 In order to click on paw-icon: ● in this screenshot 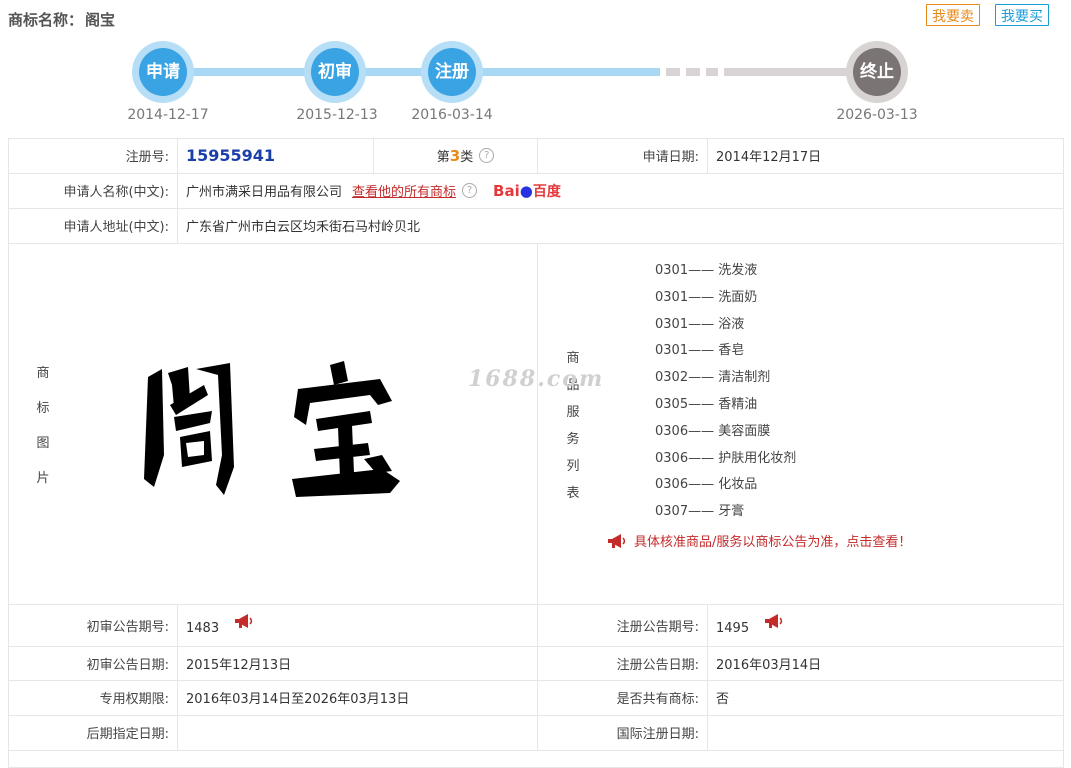, I will do `click(526, 190)`.